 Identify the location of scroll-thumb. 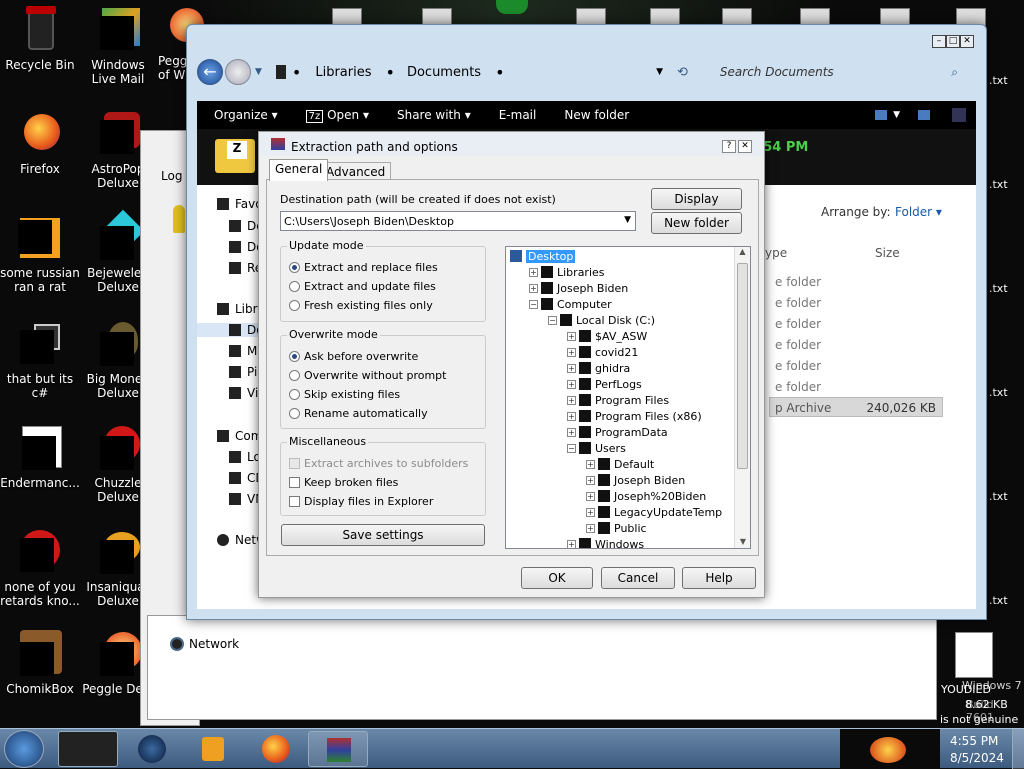
(742, 366).